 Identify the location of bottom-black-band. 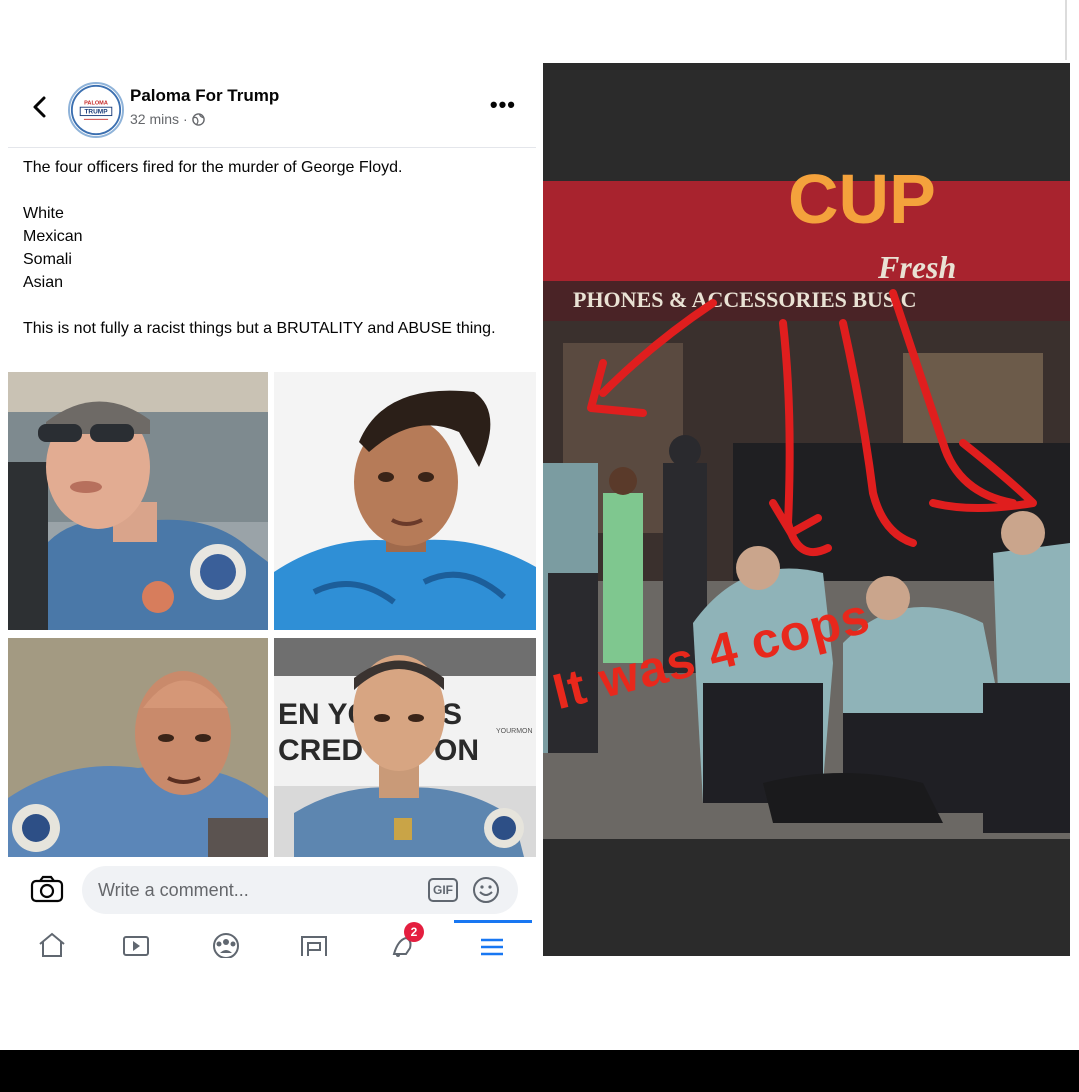
(539, 1071).